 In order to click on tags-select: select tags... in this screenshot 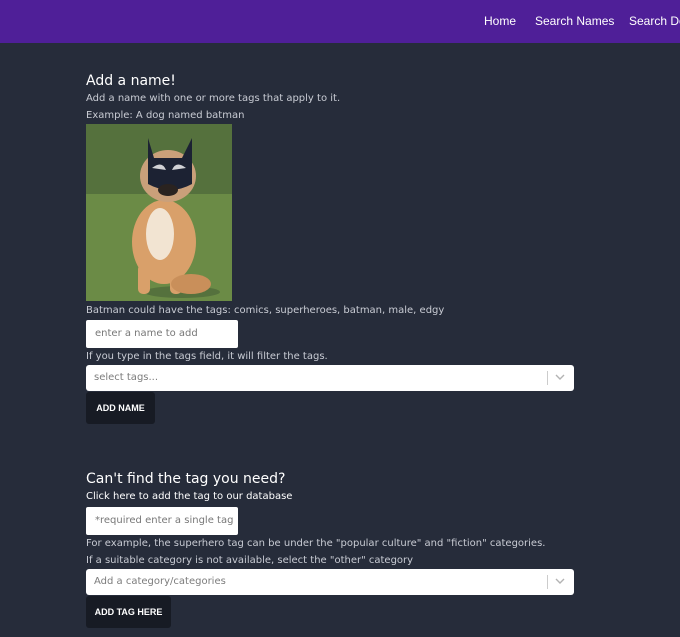, I will do `click(330, 378)`.